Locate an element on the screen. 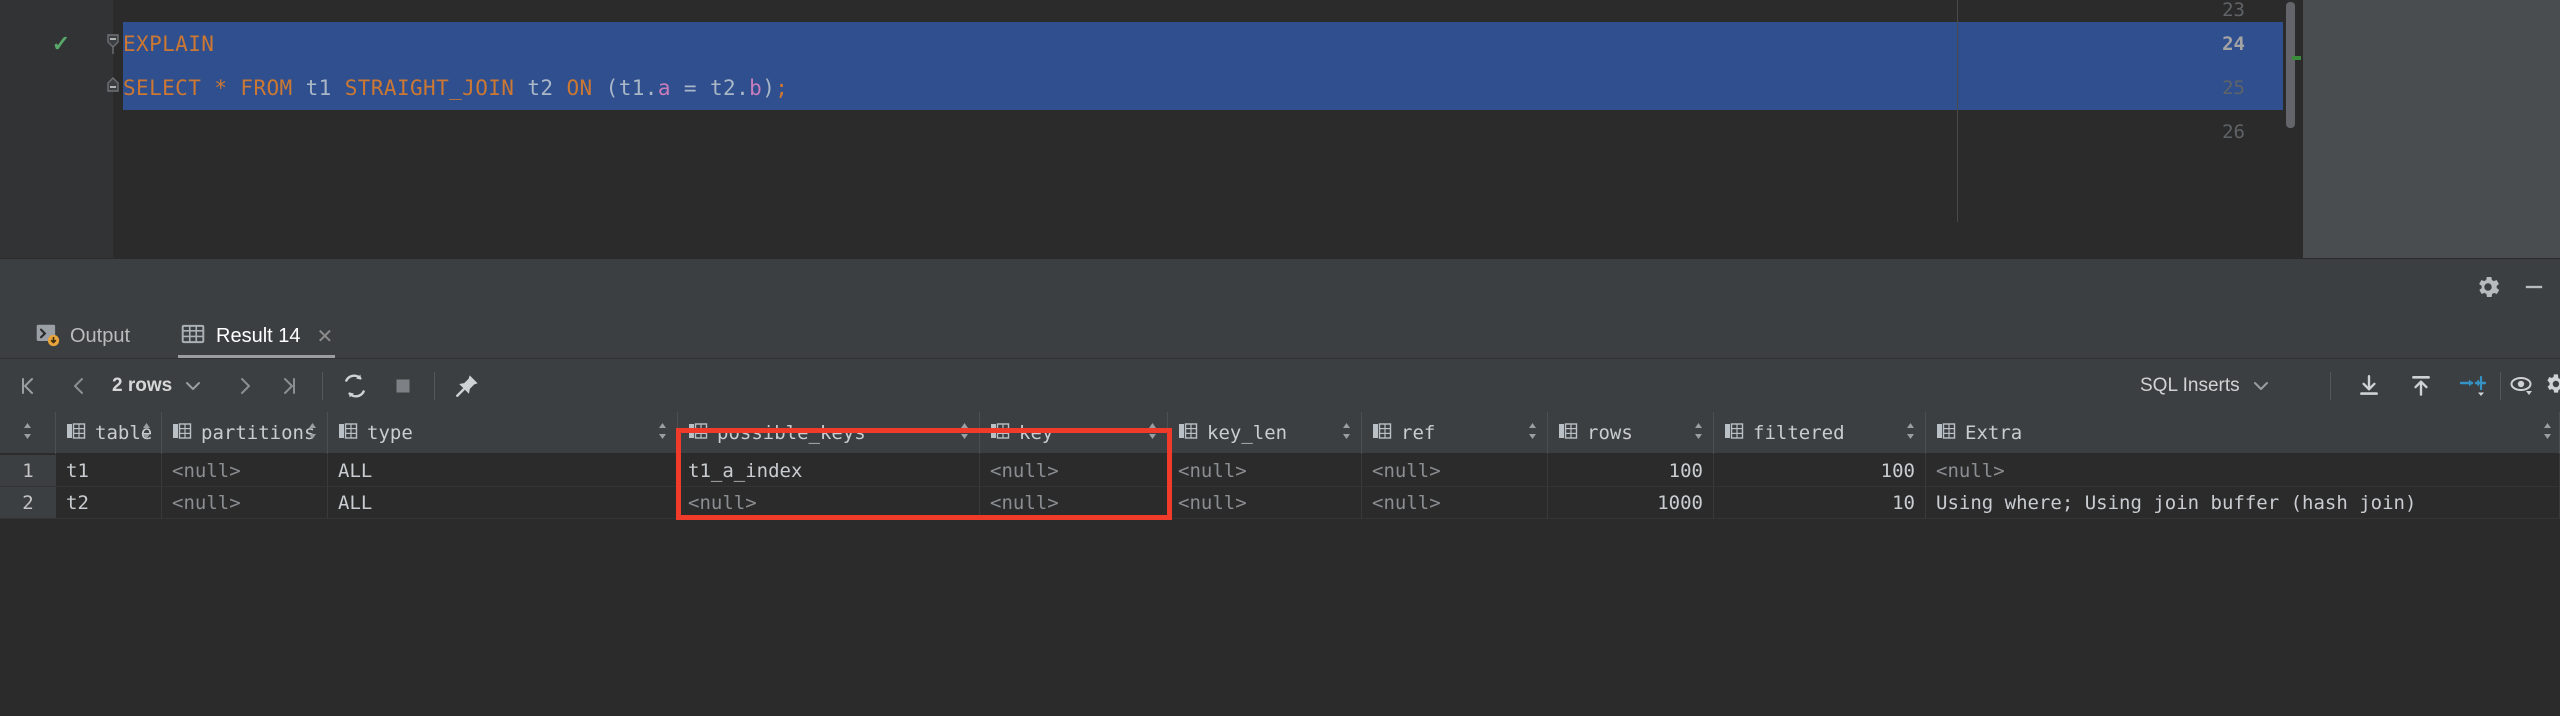  cell-possible_keys: t1_a_index is located at coordinates (829, 471).